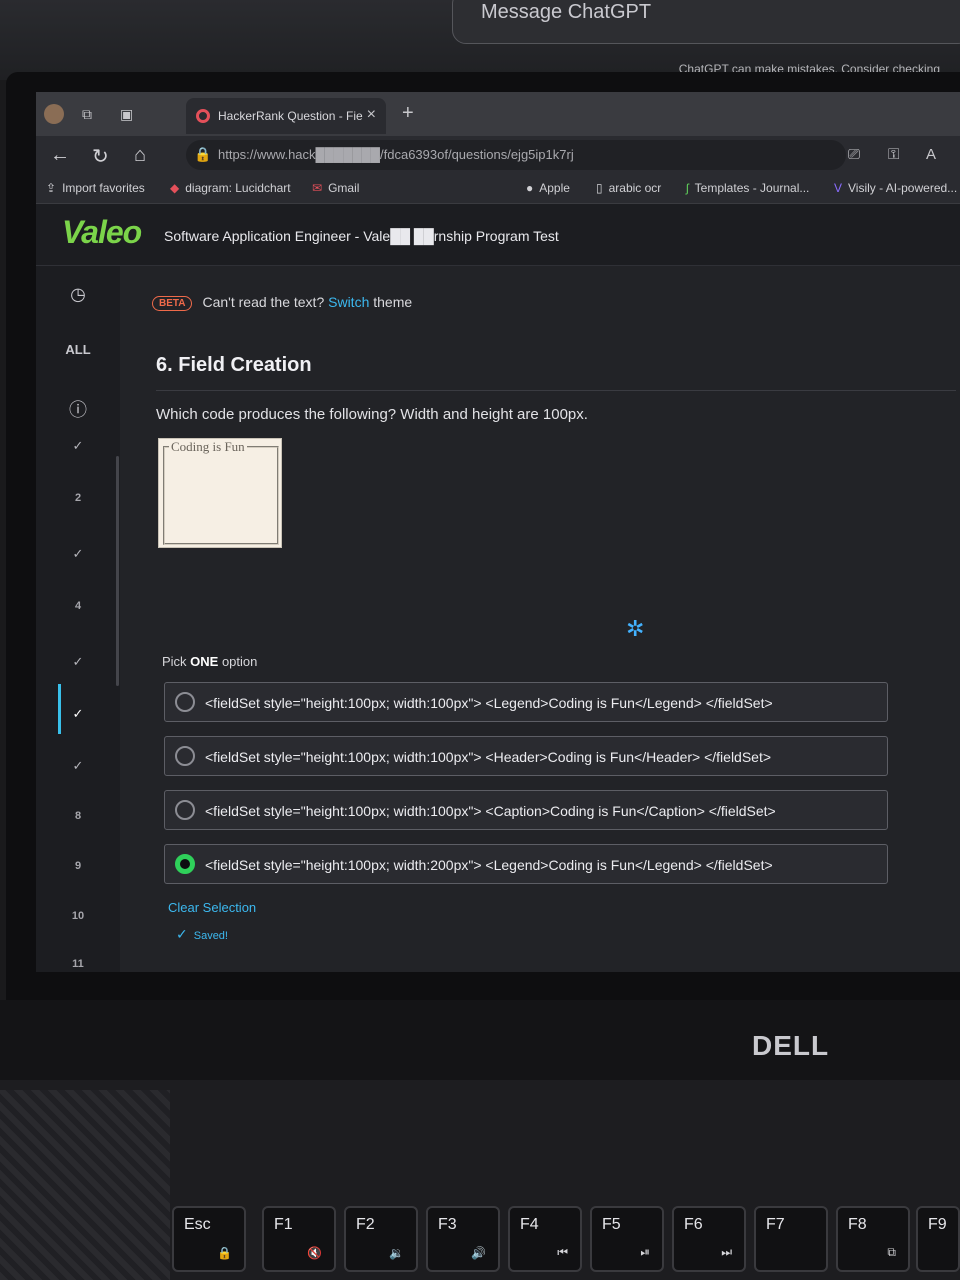  I want to click on sidebar-item-1: ✓, so click(78, 446).